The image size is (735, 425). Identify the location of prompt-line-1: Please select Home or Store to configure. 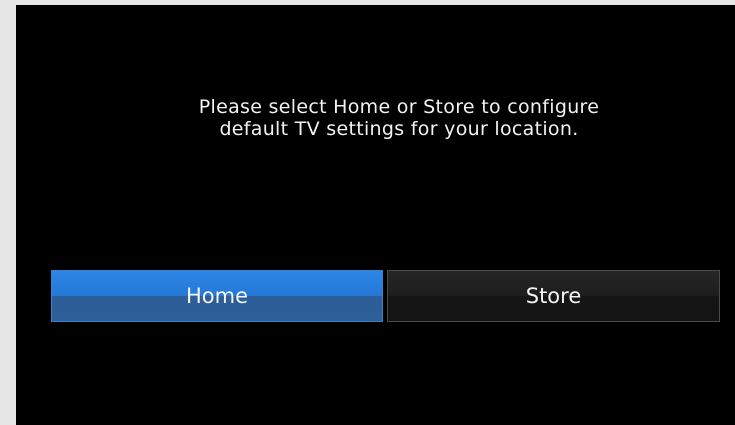
(399, 107).